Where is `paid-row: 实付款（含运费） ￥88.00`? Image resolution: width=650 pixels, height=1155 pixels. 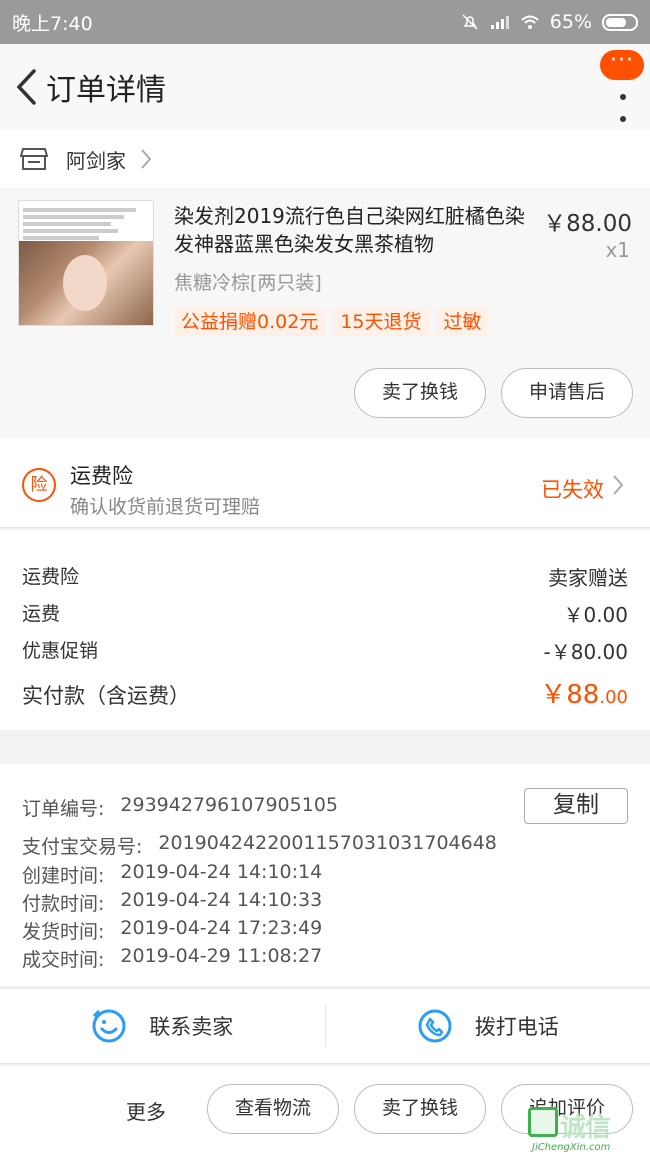 paid-row: 实付款（含运费） ￥88.00 is located at coordinates (325, 692).